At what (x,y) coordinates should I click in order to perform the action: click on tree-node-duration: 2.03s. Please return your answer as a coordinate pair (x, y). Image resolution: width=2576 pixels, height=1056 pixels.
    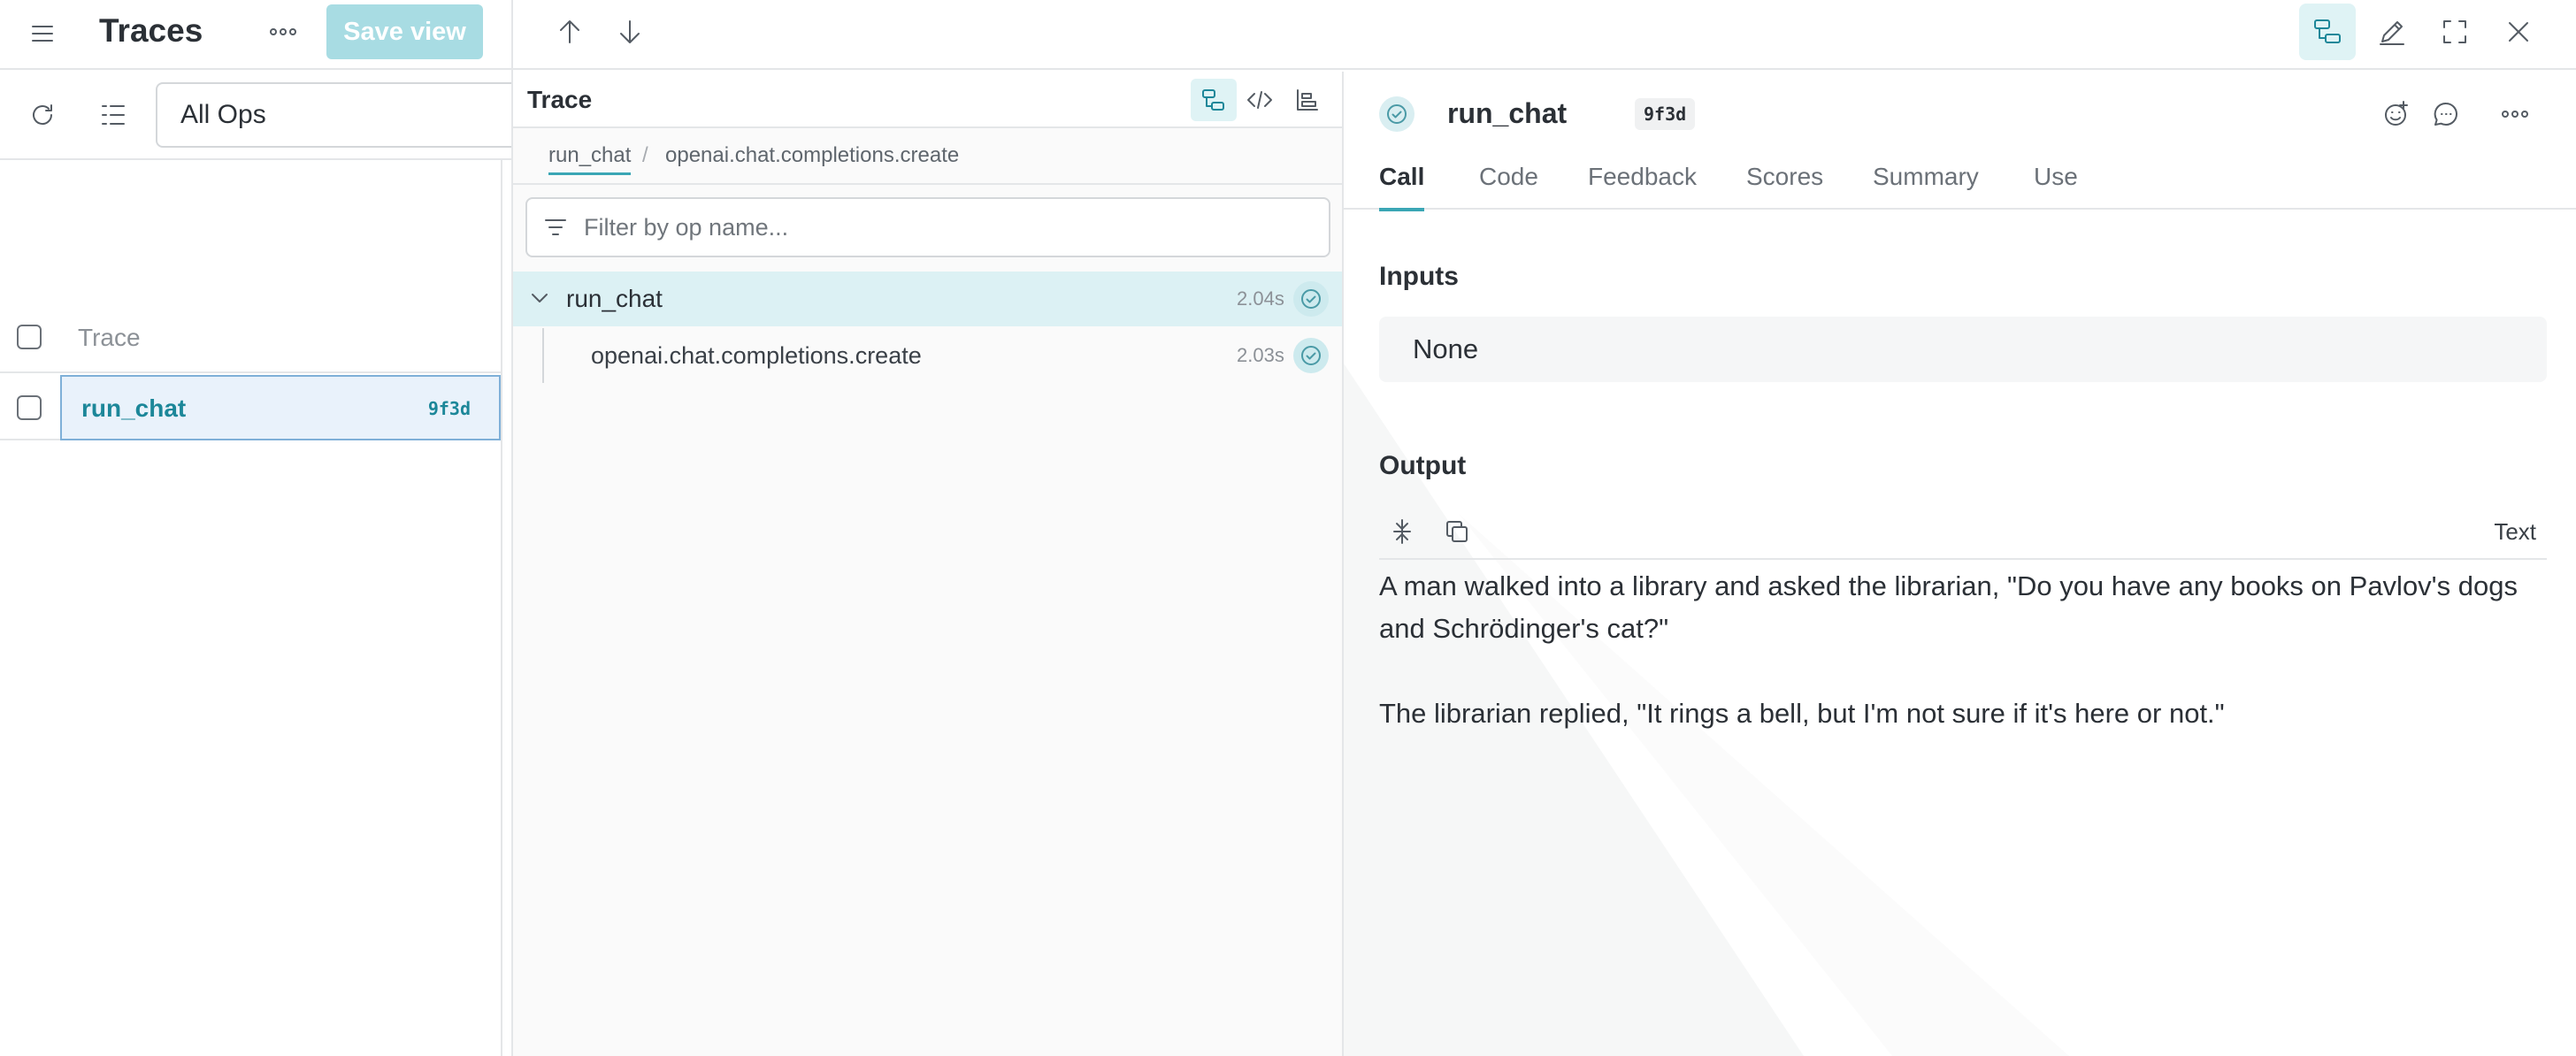
    Looking at the image, I should click on (1260, 355).